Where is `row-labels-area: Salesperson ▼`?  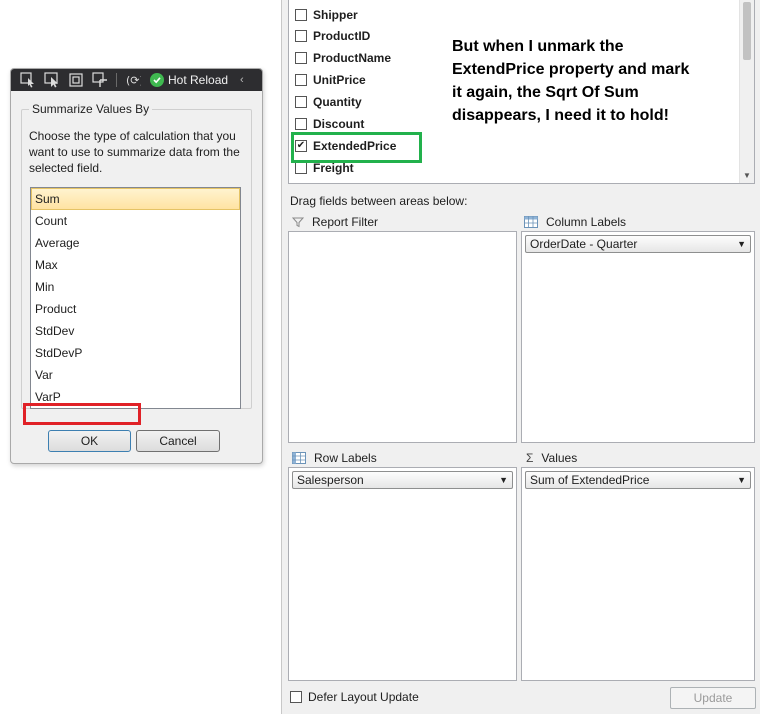 row-labels-area: Salesperson ▼ is located at coordinates (402, 574).